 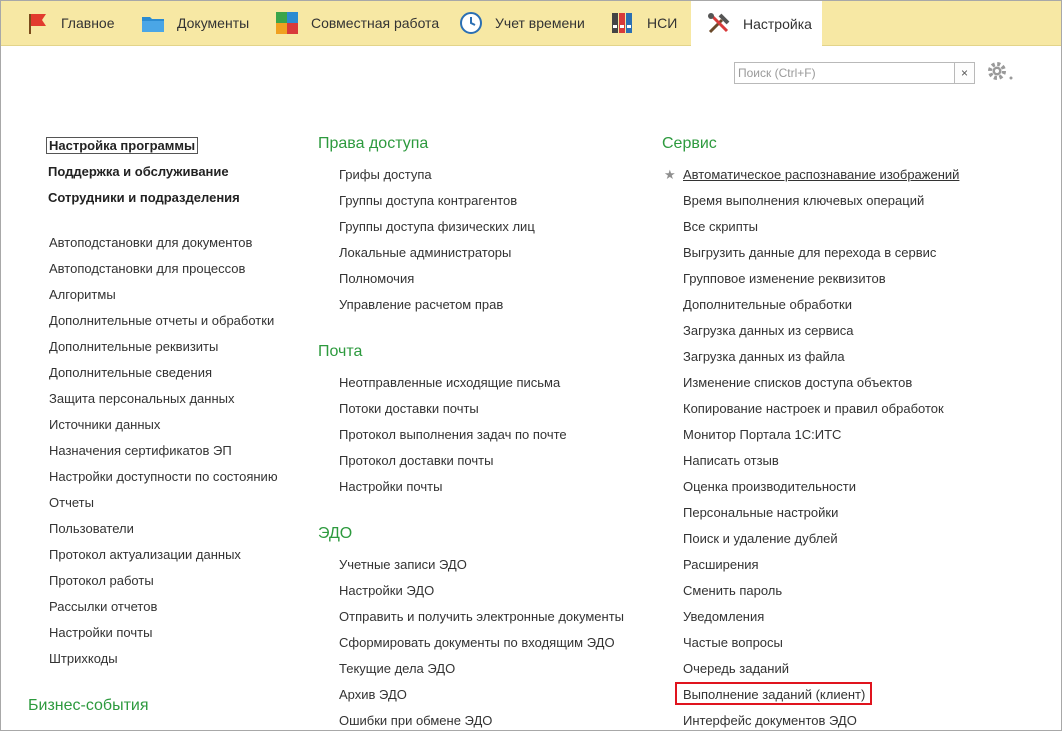 I want to click on left-menu-item: Дополнительные сведения, so click(x=130, y=372).